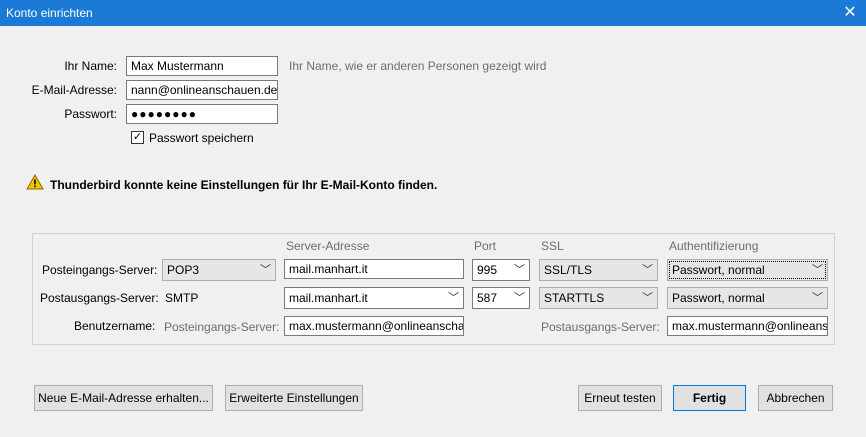 Image resolution: width=866 pixels, height=437 pixels. Describe the element at coordinates (374, 298) in the screenshot. I see `outgoing-address-combo: mail.manhart.it ﹀` at that location.